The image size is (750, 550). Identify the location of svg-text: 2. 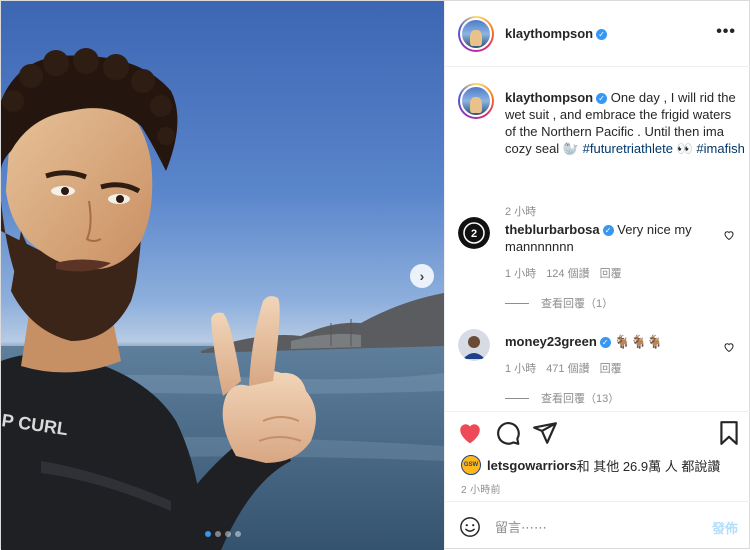
(474, 234).